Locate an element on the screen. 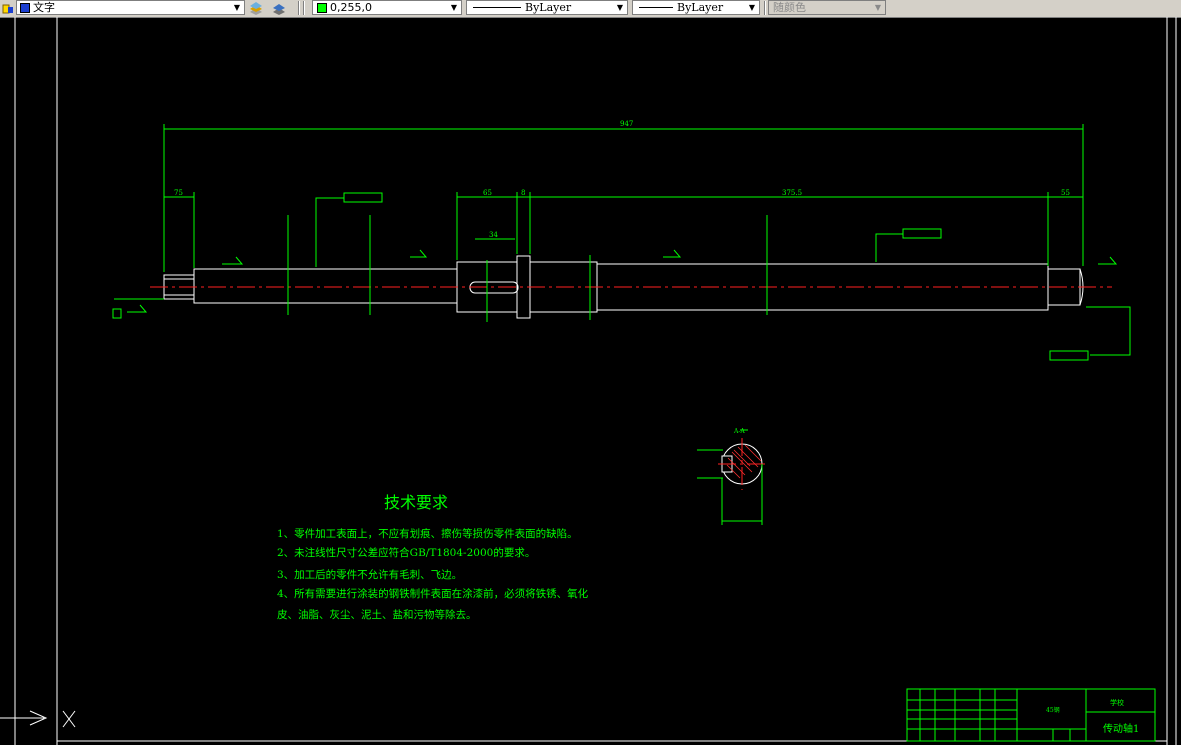  lineweight-select: ByLayer ▼ is located at coordinates (696, 7).